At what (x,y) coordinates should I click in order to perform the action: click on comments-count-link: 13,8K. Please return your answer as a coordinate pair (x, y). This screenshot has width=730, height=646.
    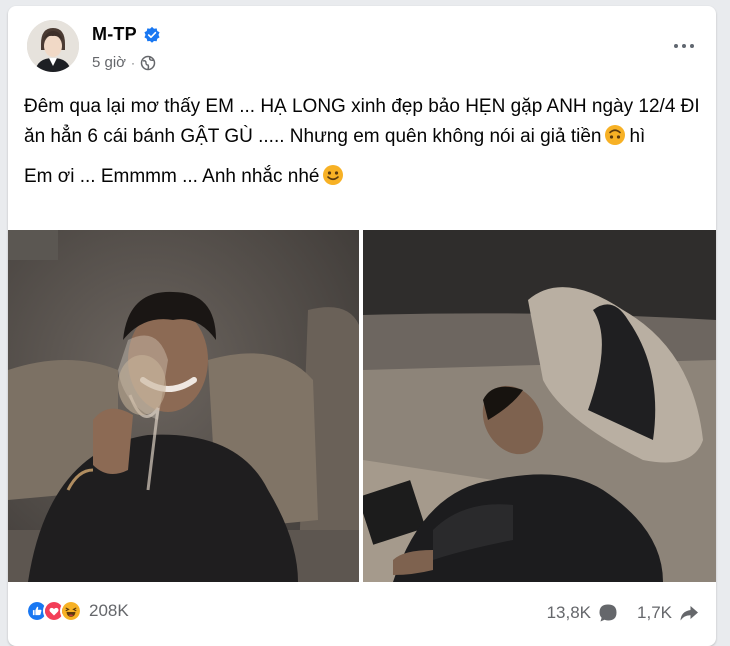
    Looking at the image, I should click on (583, 613).